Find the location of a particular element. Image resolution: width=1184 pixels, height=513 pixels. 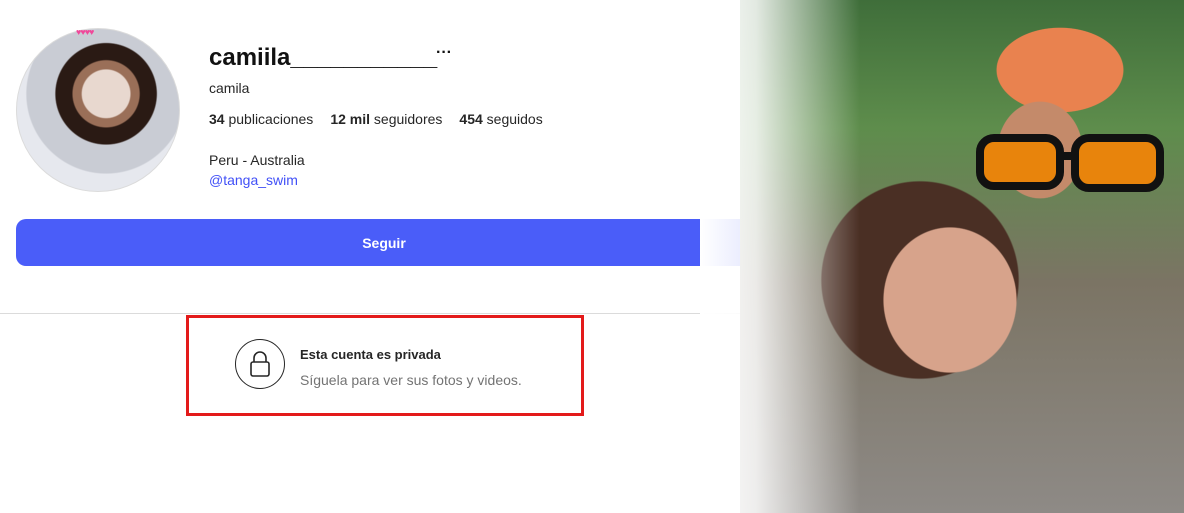

profile-full-name: camila is located at coordinates (229, 88).